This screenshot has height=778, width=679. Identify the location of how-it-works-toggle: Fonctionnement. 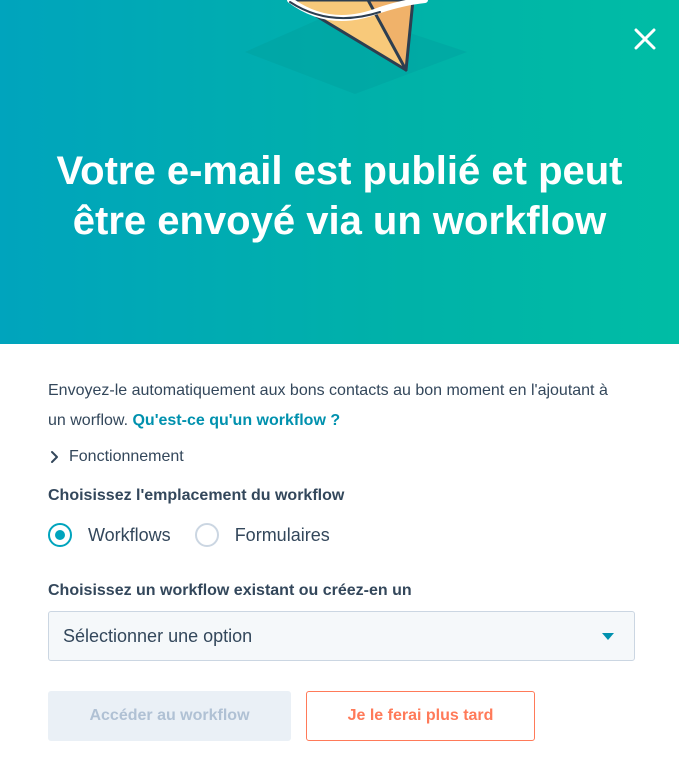
(339, 457).